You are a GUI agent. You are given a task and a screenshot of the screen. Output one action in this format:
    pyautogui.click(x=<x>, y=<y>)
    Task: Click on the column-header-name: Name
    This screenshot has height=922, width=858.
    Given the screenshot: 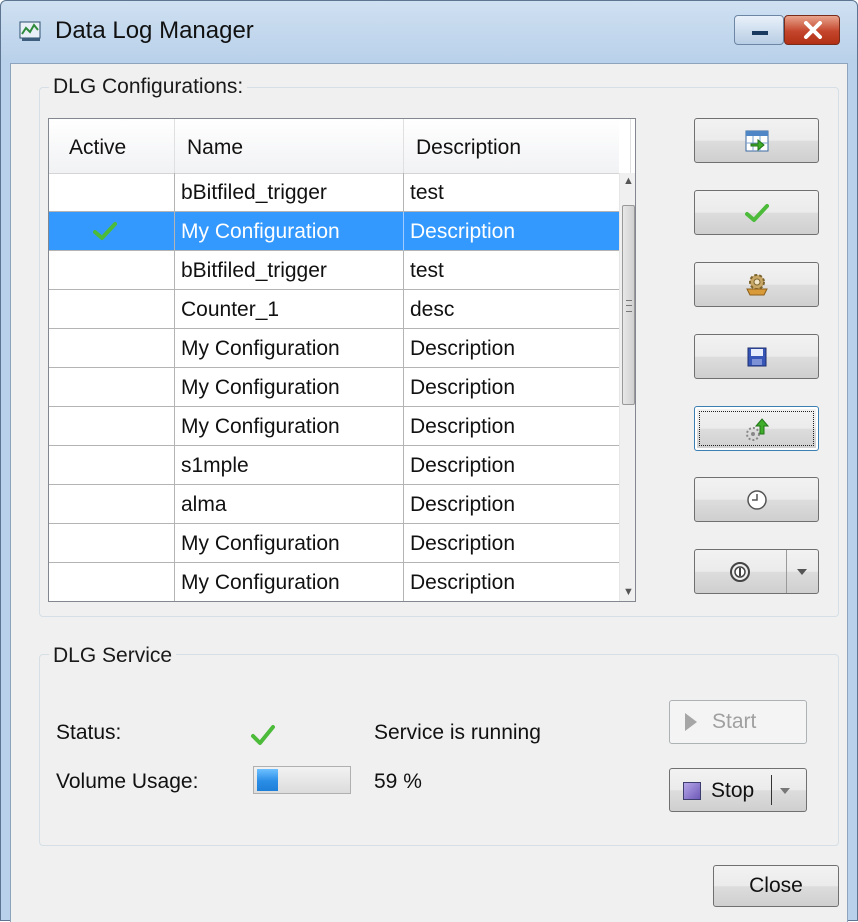 What is the action you would take?
    pyautogui.click(x=289, y=146)
    